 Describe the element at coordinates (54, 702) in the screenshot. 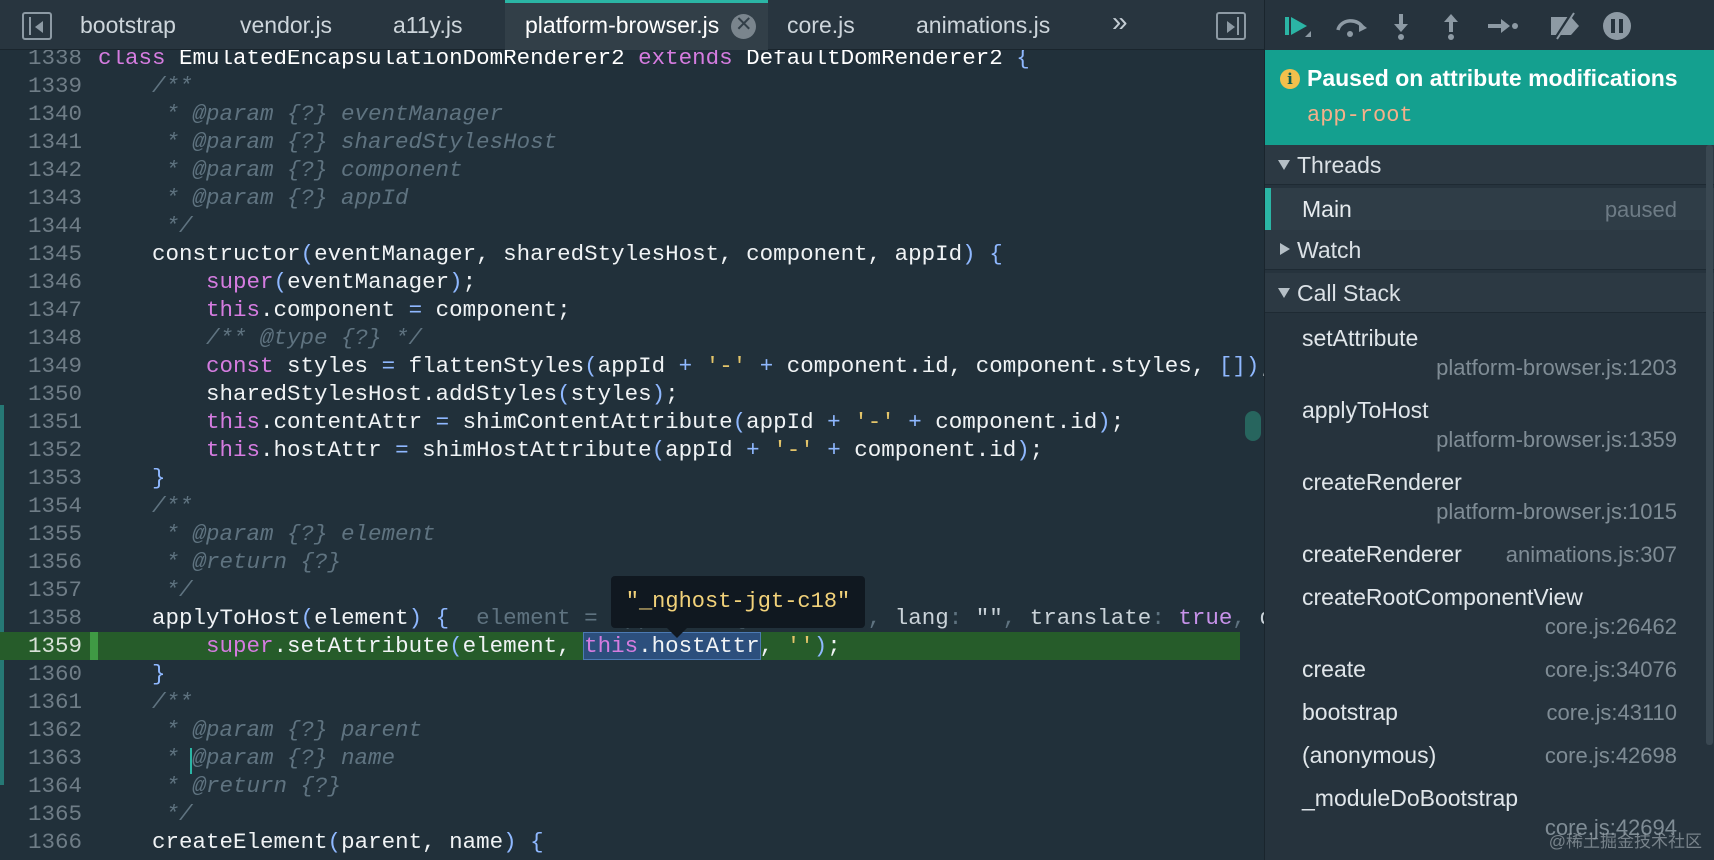

I see `line-number: 1361` at that location.